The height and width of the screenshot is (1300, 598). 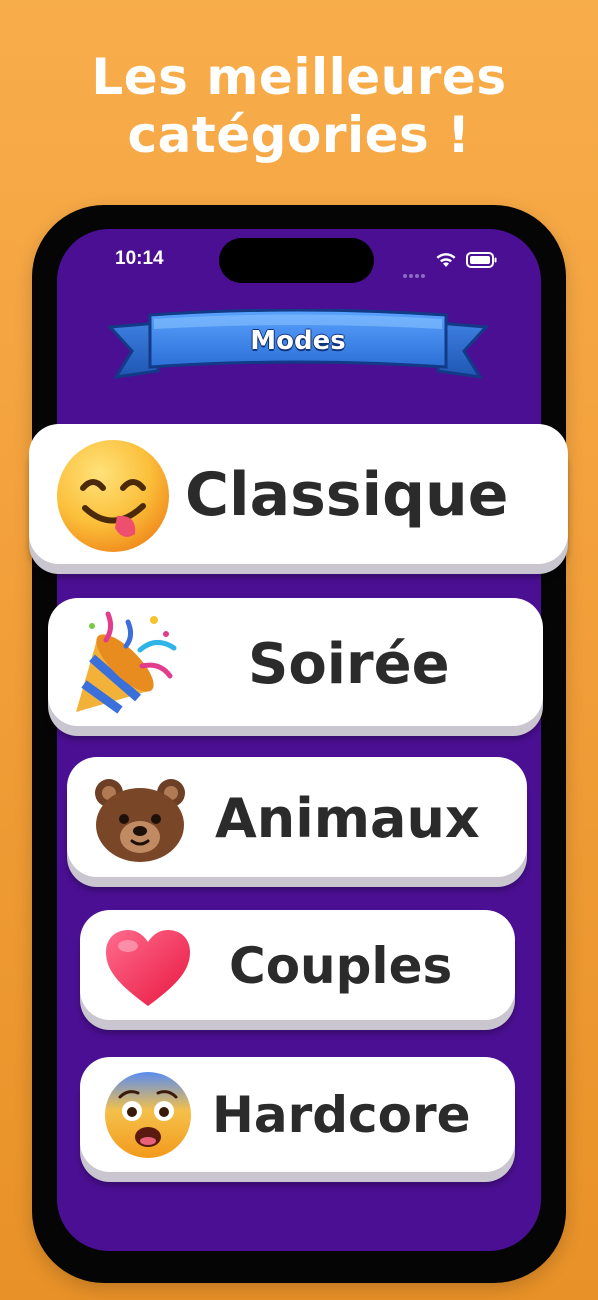 I want to click on mode-label-soiree: Soirée, so click(x=349, y=664).